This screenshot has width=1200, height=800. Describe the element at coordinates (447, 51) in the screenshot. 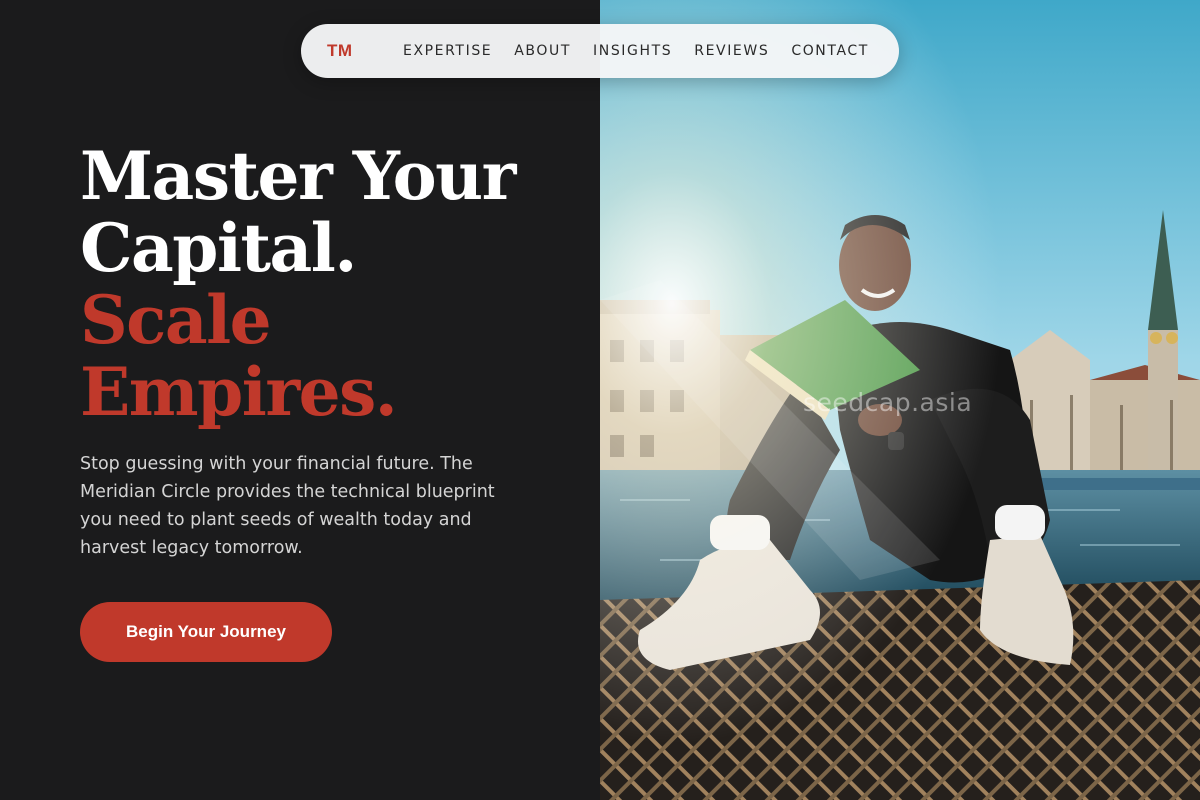

I see `nav-link-expertise: EXPERTISE` at that location.